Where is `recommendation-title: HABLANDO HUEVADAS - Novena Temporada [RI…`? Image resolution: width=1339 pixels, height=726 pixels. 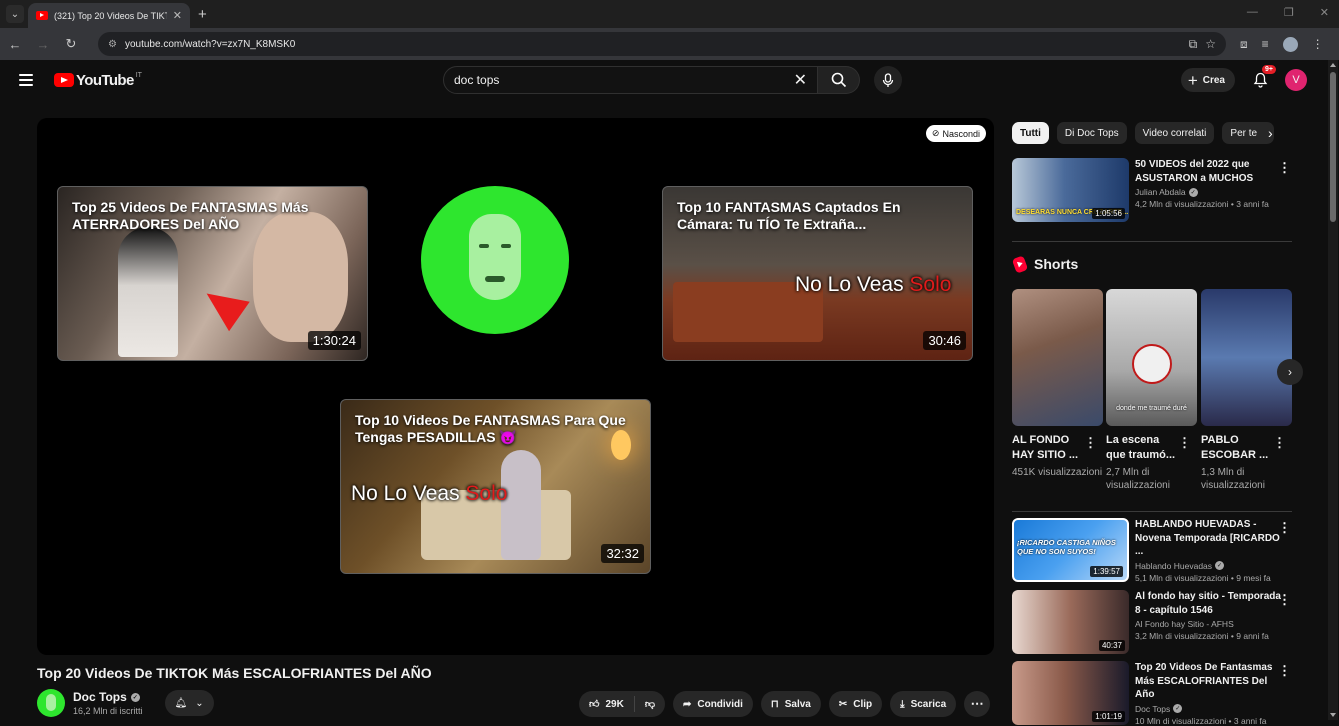 recommendation-title: HABLANDO HUEVADAS - Novena Temporada [RI… is located at coordinates (1209, 538).